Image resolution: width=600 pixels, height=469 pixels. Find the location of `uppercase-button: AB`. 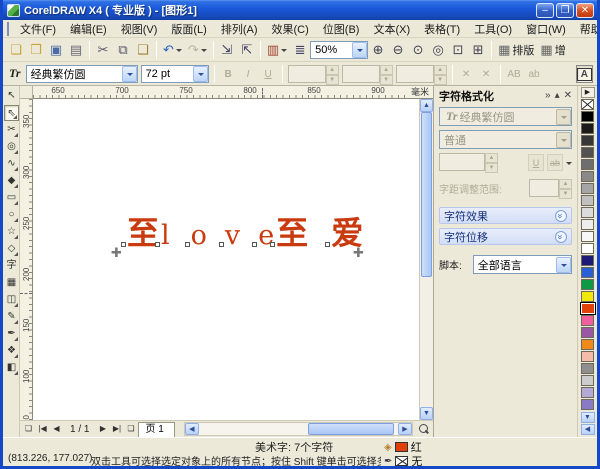

uppercase-button: AB is located at coordinates (514, 74).